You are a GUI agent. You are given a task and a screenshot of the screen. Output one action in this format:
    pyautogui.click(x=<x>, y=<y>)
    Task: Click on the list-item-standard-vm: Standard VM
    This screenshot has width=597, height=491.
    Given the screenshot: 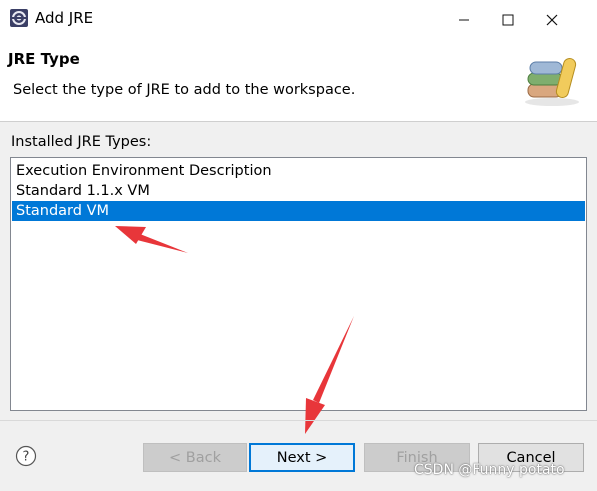 What is the action you would take?
    pyautogui.click(x=298, y=211)
    